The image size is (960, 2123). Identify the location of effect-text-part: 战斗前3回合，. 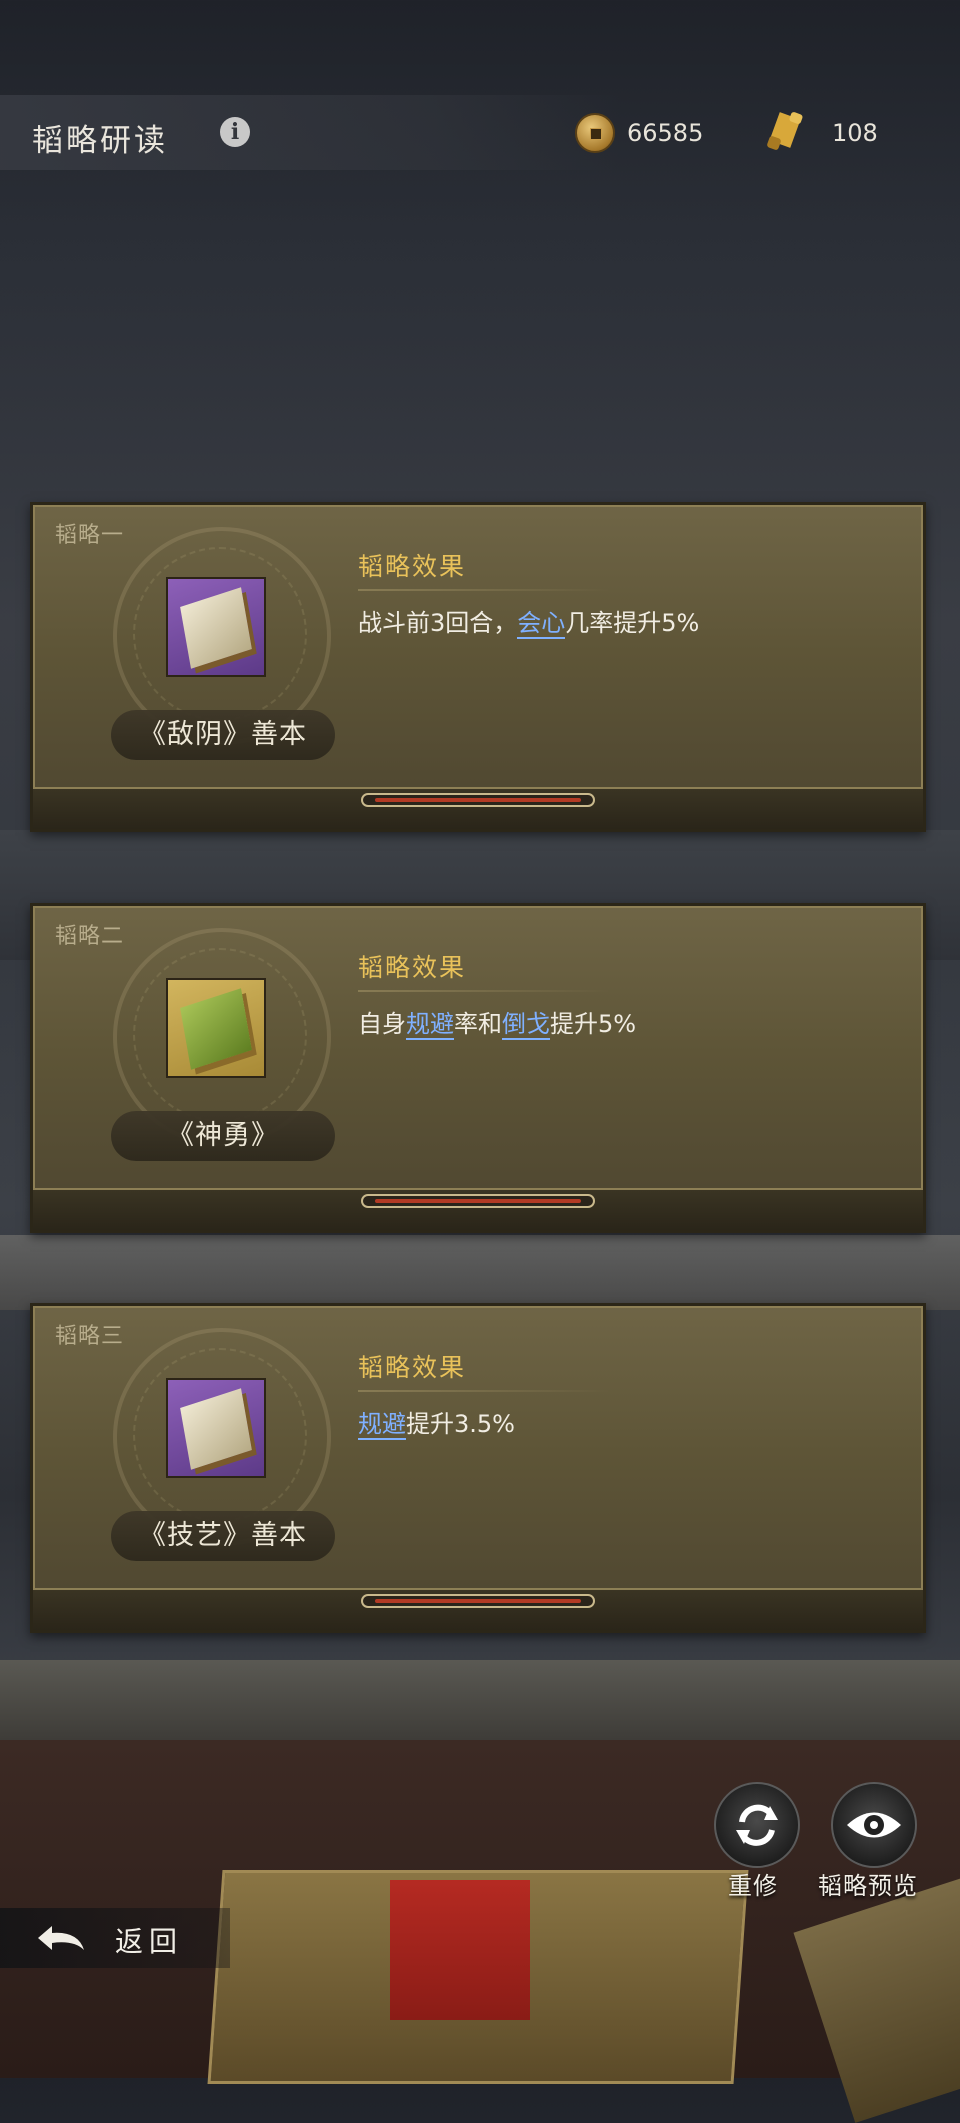
(438, 623).